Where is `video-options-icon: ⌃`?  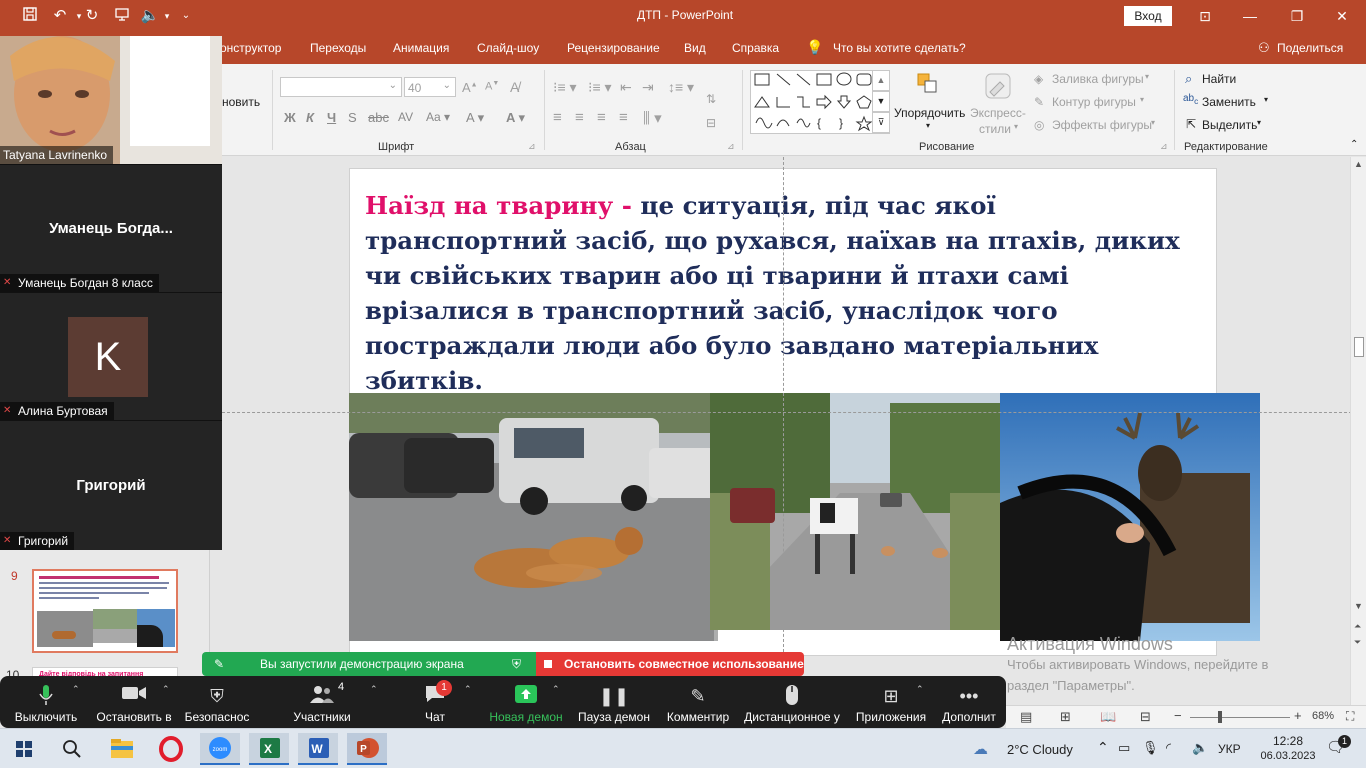 video-options-icon: ⌃ is located at coordinates (166, 689).